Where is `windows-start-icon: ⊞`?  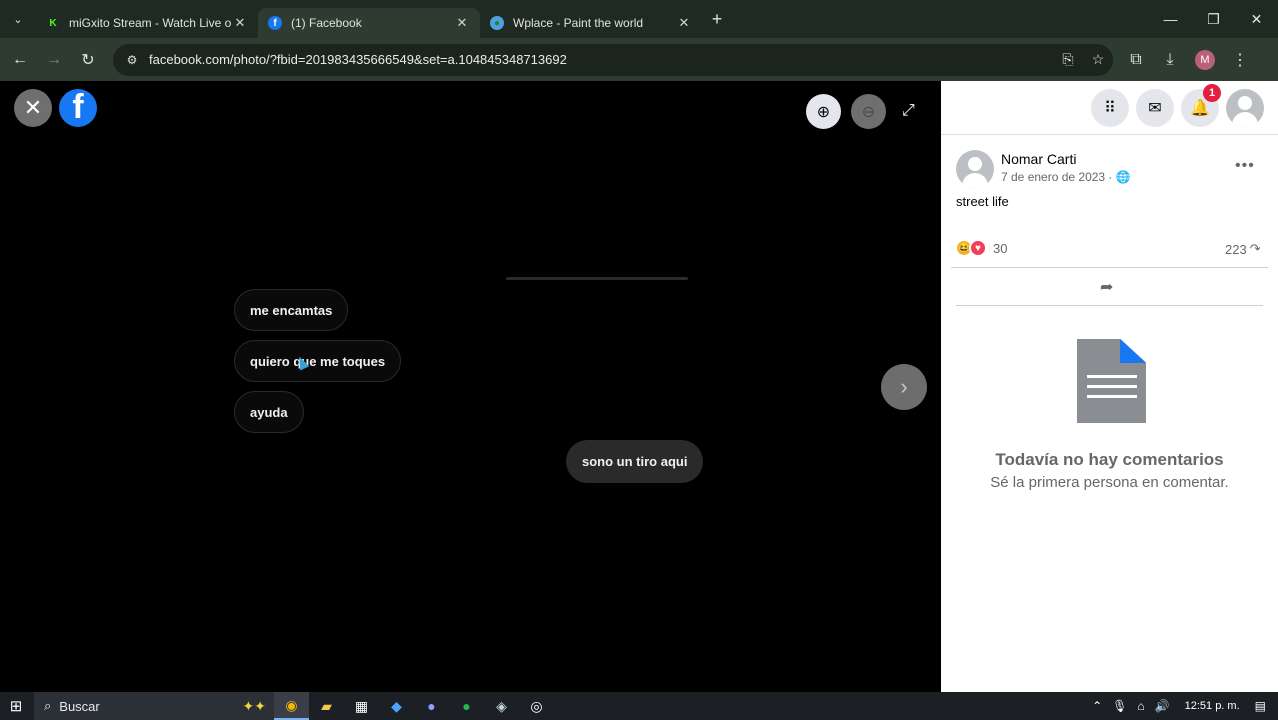
windows-start-icon: ⊞ is located at coordinates (16, 706).